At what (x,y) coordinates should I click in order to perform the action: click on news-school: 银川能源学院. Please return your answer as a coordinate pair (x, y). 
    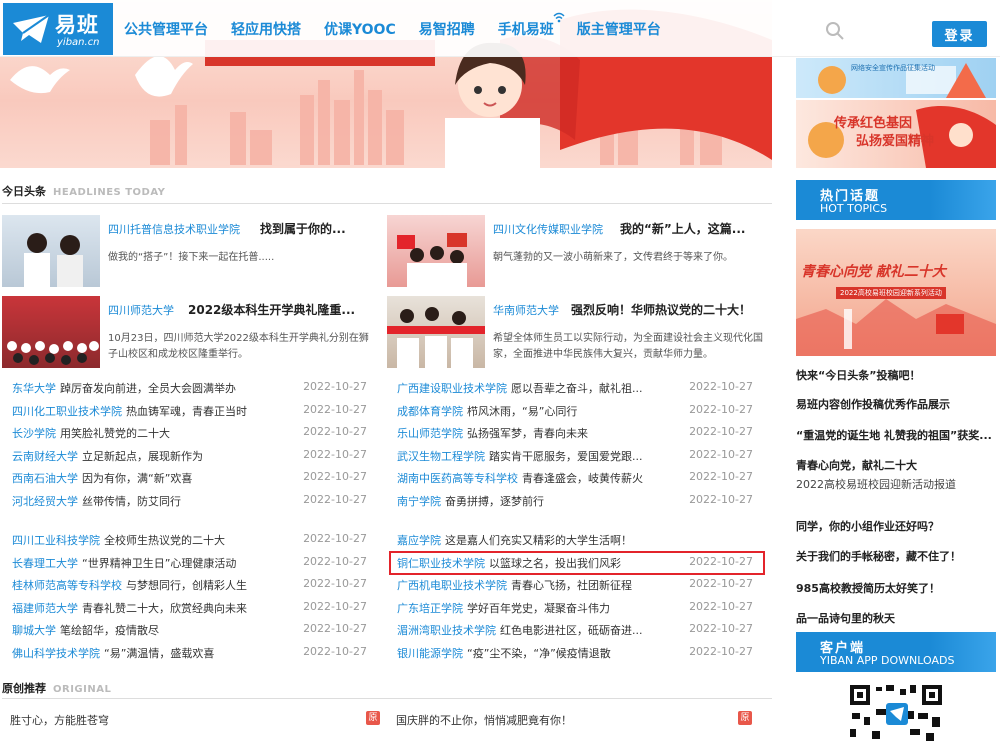
    Looking at the image, I should click on (430, 653).